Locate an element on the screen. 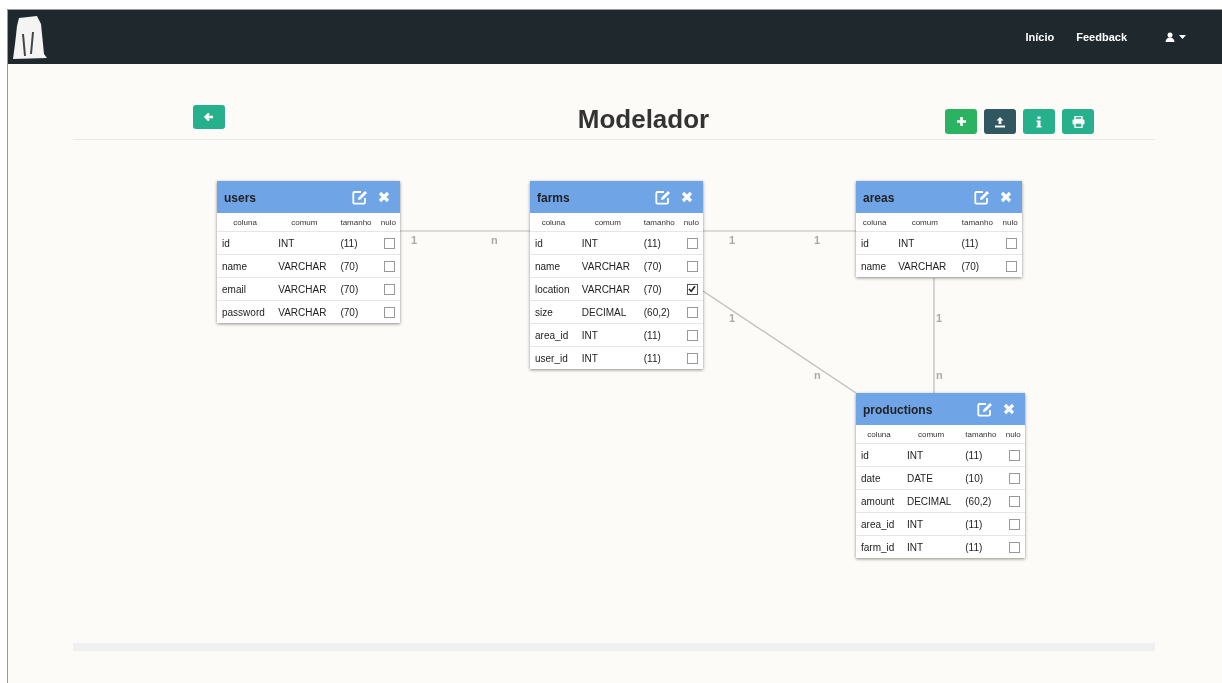 This screenshot has height=683, width=1222. page-title: Modelador is located at coordinates (643, 118).